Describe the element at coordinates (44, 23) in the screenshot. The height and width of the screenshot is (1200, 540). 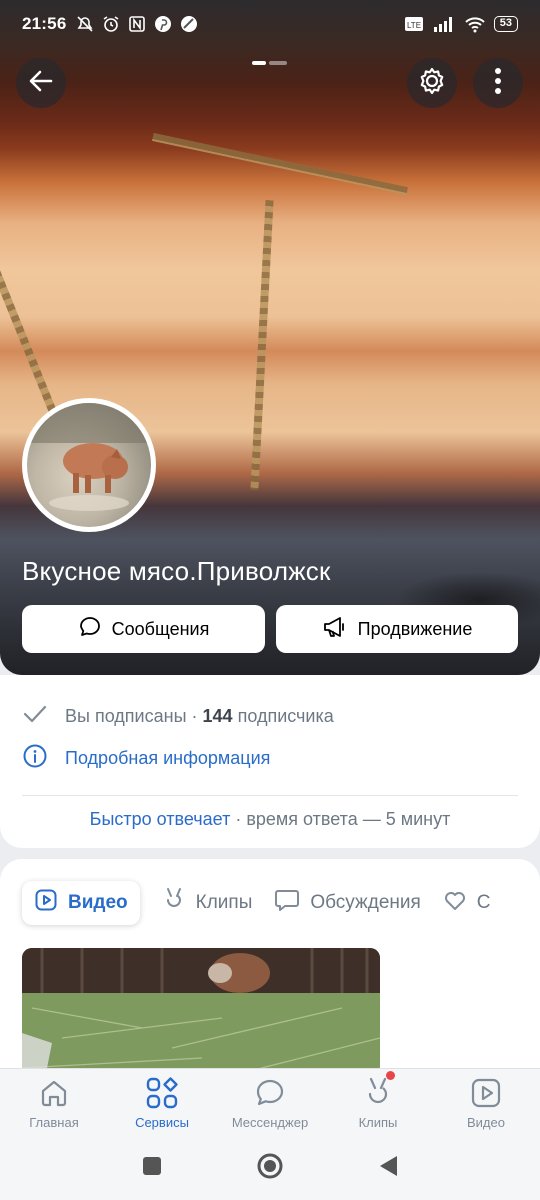
I see `status-time: 21:56` at that location.